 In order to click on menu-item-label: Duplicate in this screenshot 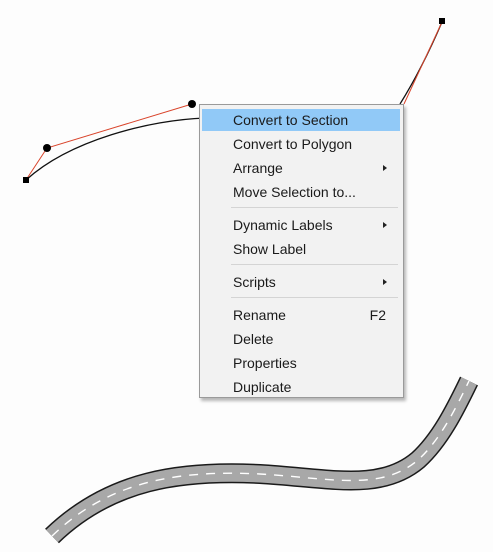, I will do `click(262, 387)`.